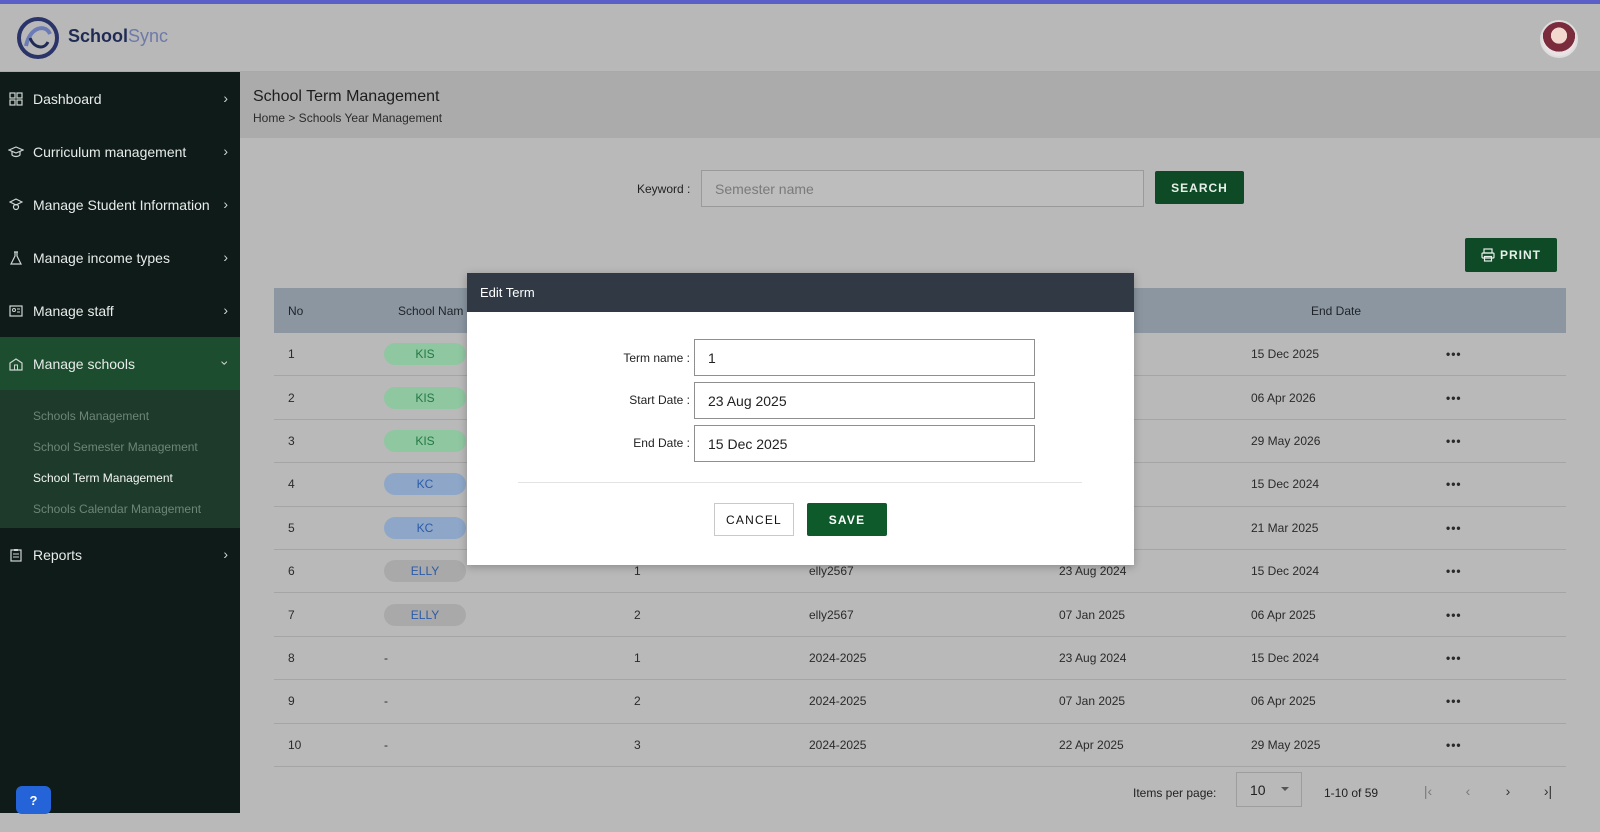 Image resolution: width=1600 pixels, height=832 pixels. What do you see at coordinates (864, 400) in the screenshot?
I see `start-date-field: 23 Aug 2025` at bounding box center [864, 400].